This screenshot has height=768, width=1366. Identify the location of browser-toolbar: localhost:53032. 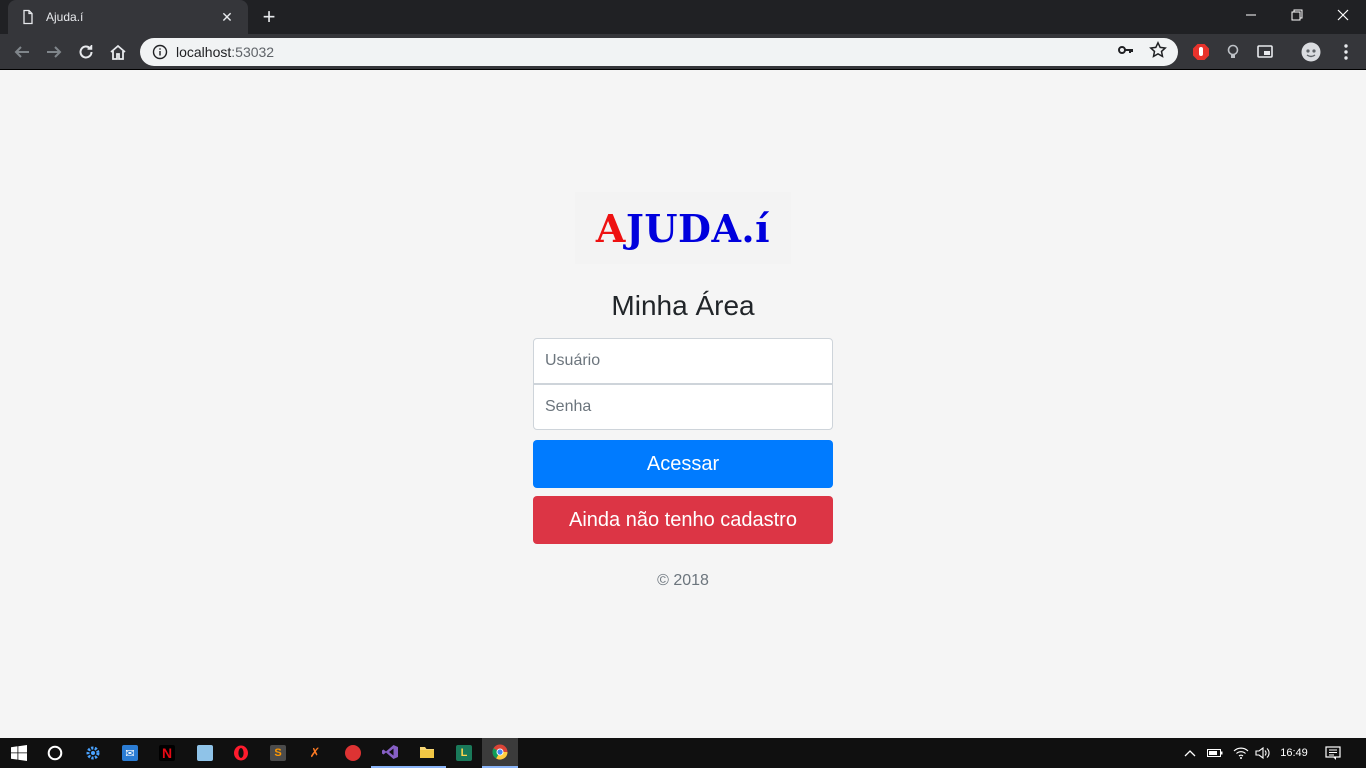
(683, 52).